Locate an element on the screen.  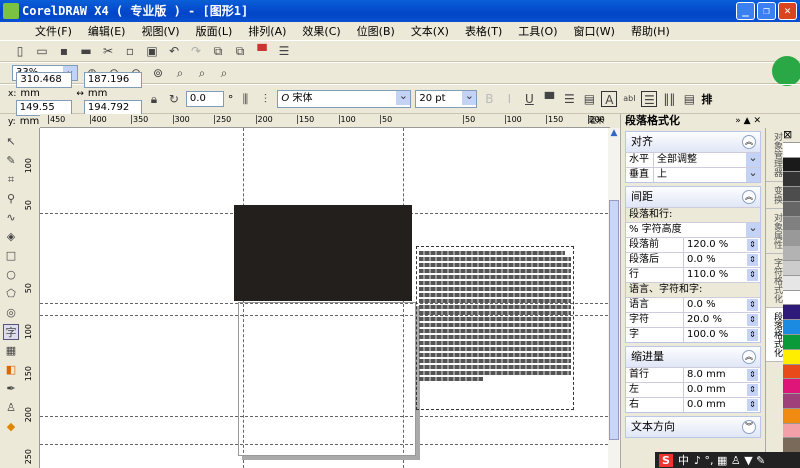
docker-controls: » ▲ ✕ is located at coordinates (748, 121).